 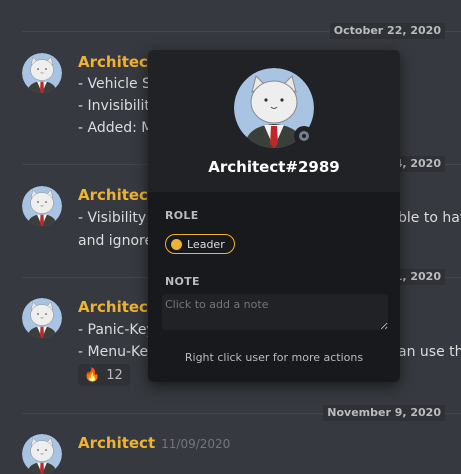 What do you see at coordinates (274, 357) in the screenshot?
I see `popout-footer-hint: Right click user for more actions` at bounding box center [274, 357].